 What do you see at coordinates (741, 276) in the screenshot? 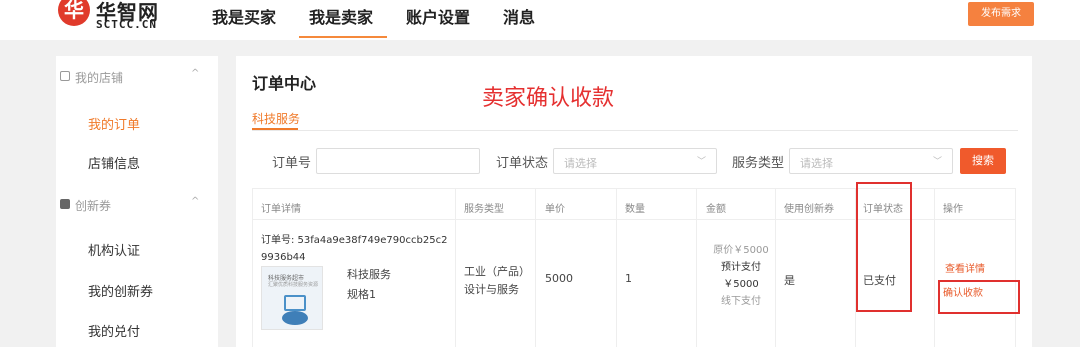
I see `amount-cell: 原价￥5000 预计支付 ￥5000 线下支付` at bounding box center [741, 276].